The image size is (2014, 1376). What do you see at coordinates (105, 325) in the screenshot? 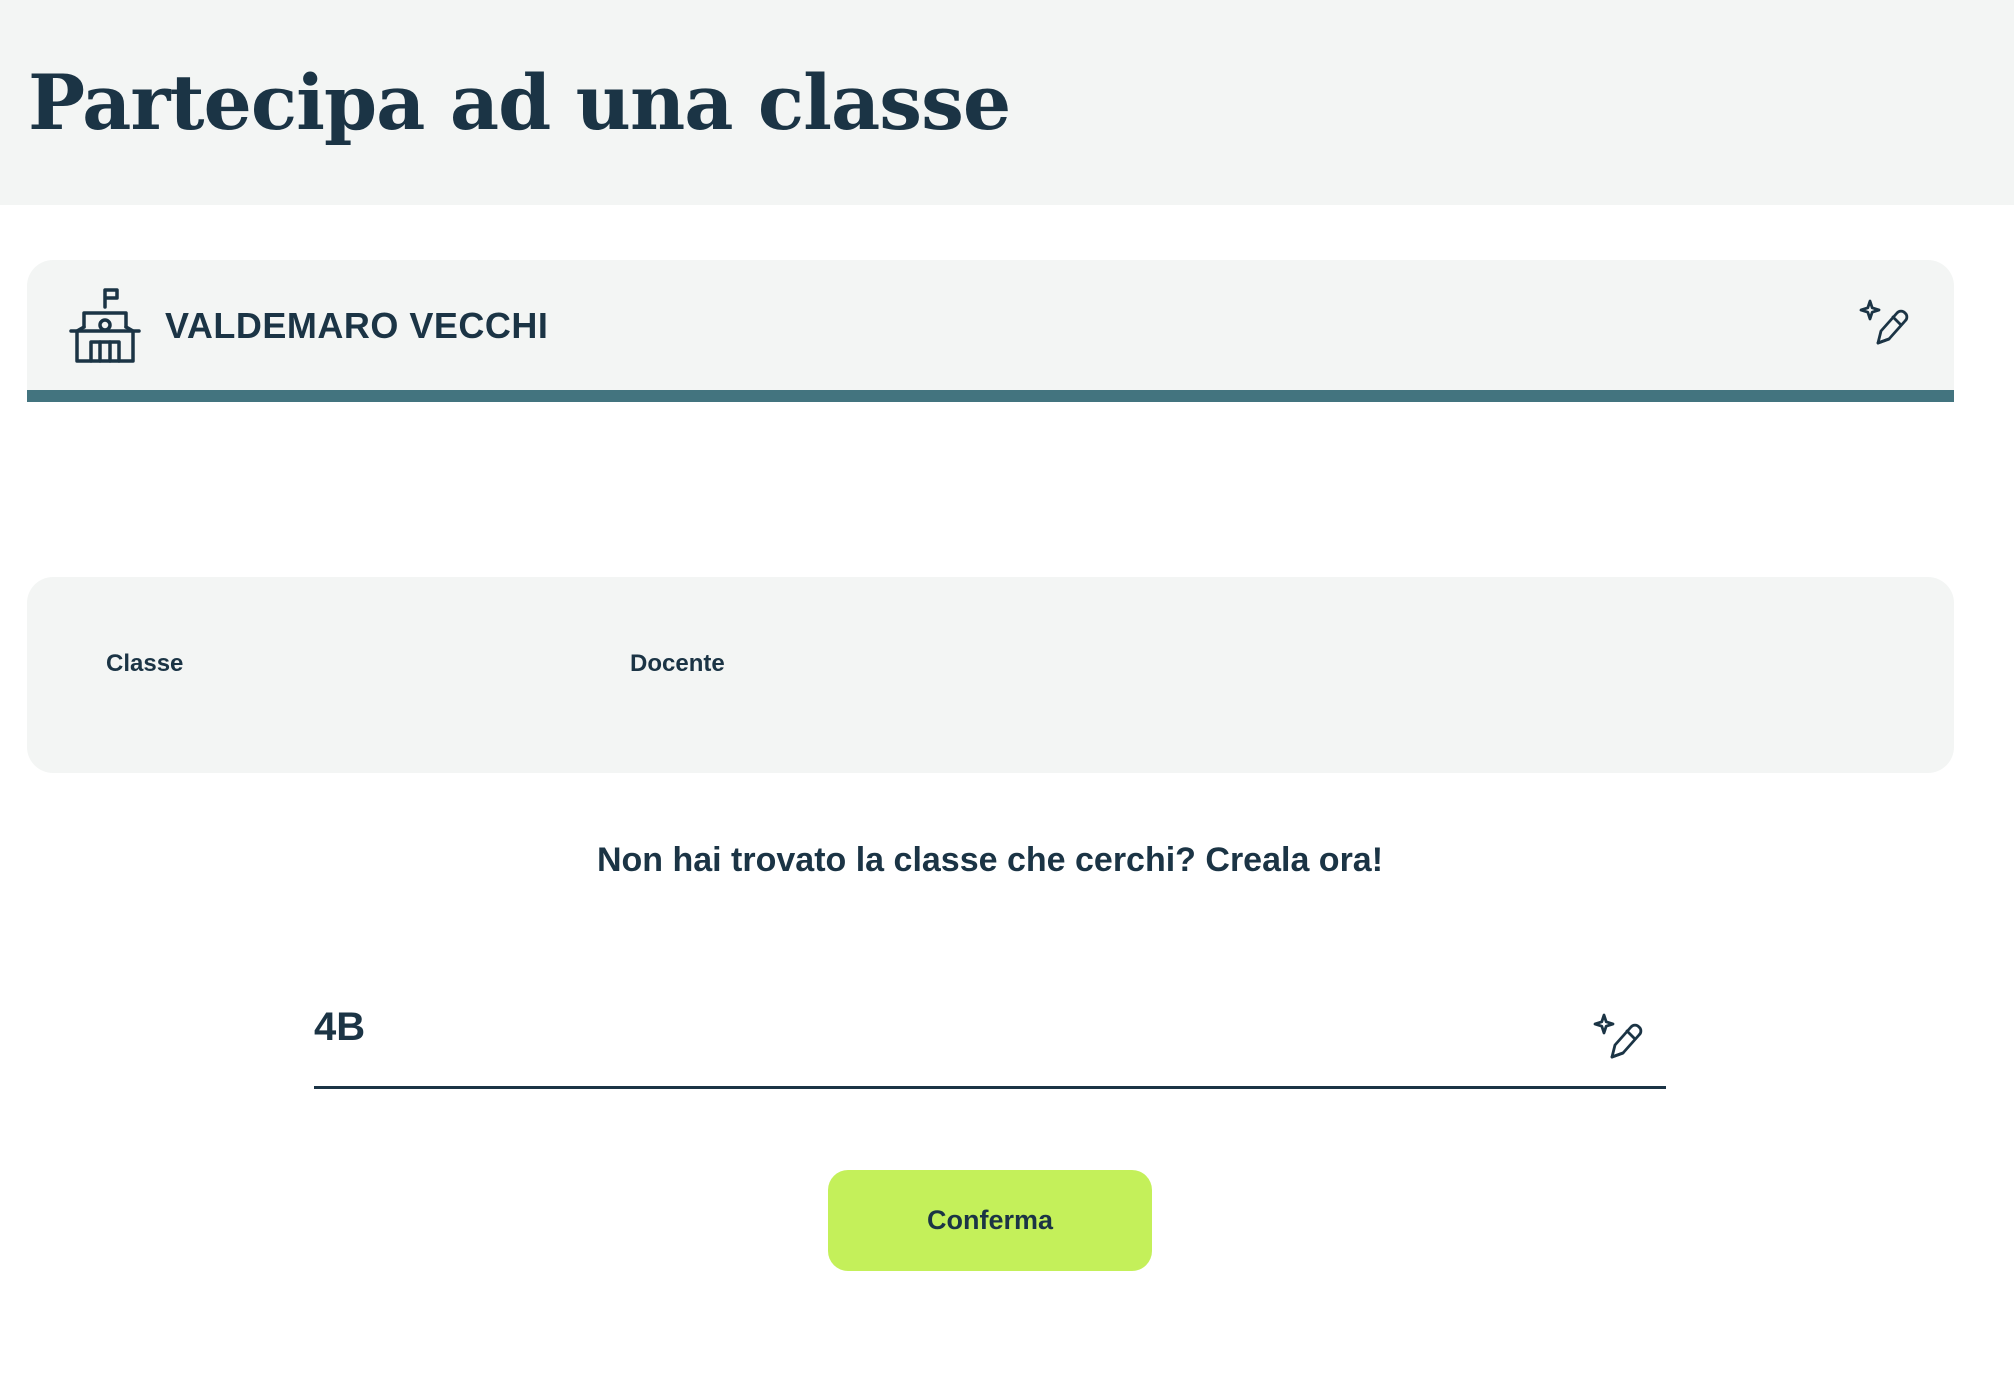
I see `school-icon` at bounding box center [105, 325].